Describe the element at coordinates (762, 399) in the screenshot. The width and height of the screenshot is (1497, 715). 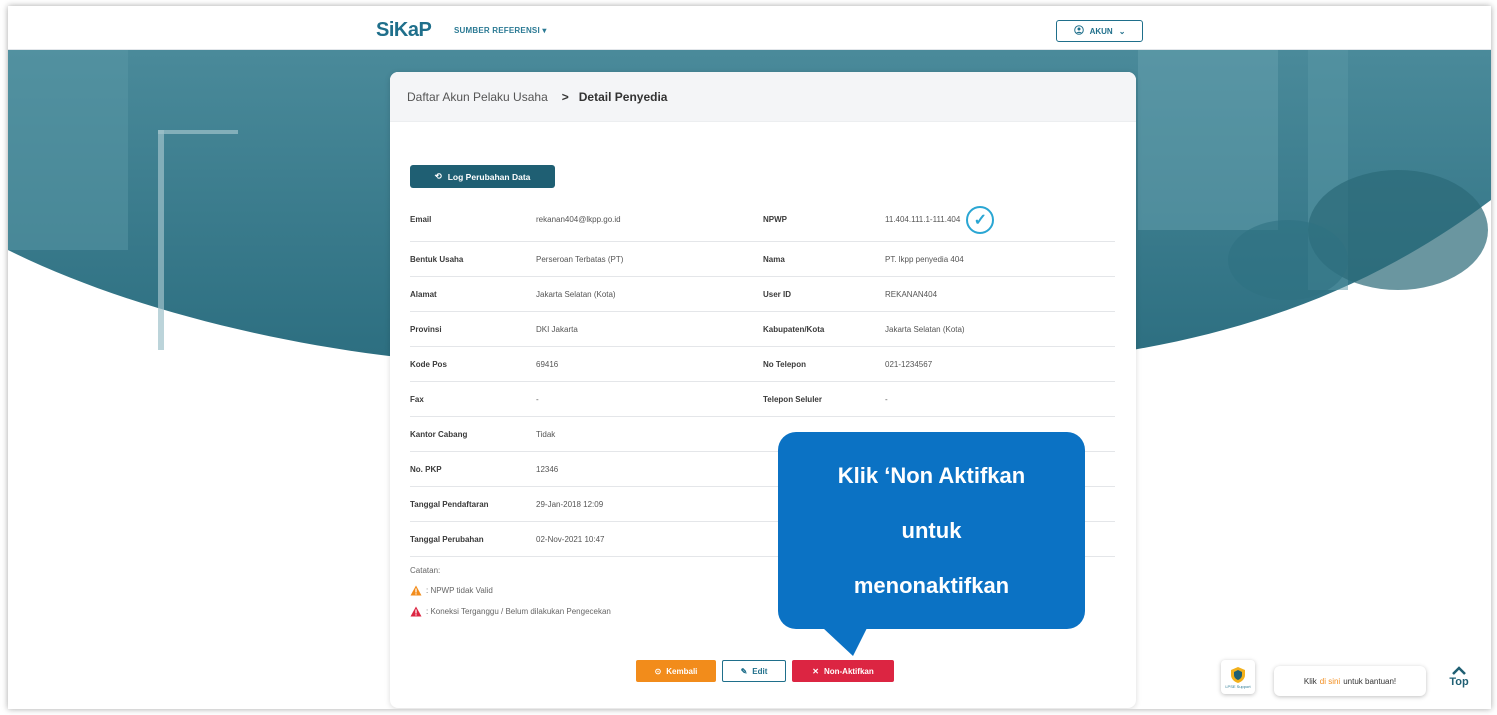
I see `table-row: Fax - Telepon Seluler -` at that location.